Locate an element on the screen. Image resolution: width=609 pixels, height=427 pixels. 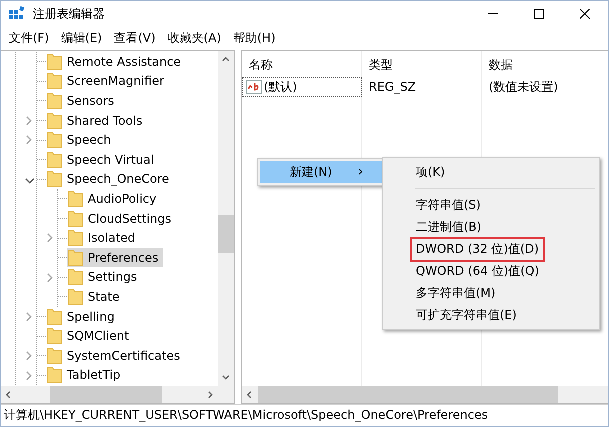
column-header: 数据 is located at coordinates (545, 64).